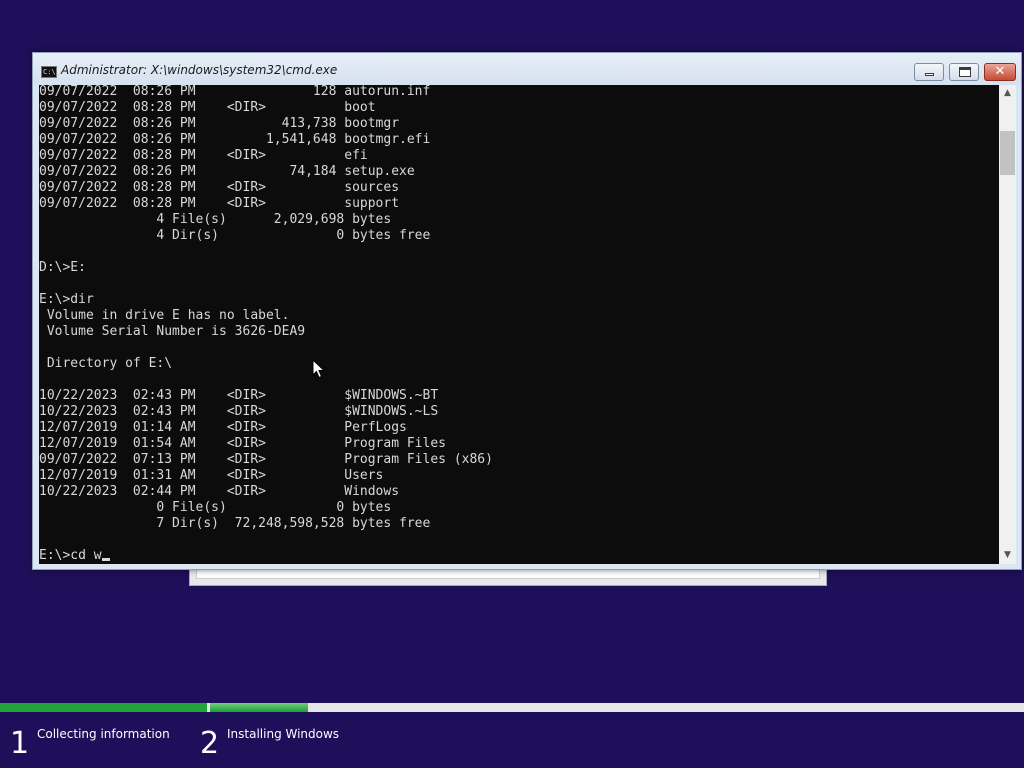 This screenshot has width=1024, height=768. I want to click on progress-installing-track, so click(617, 707).